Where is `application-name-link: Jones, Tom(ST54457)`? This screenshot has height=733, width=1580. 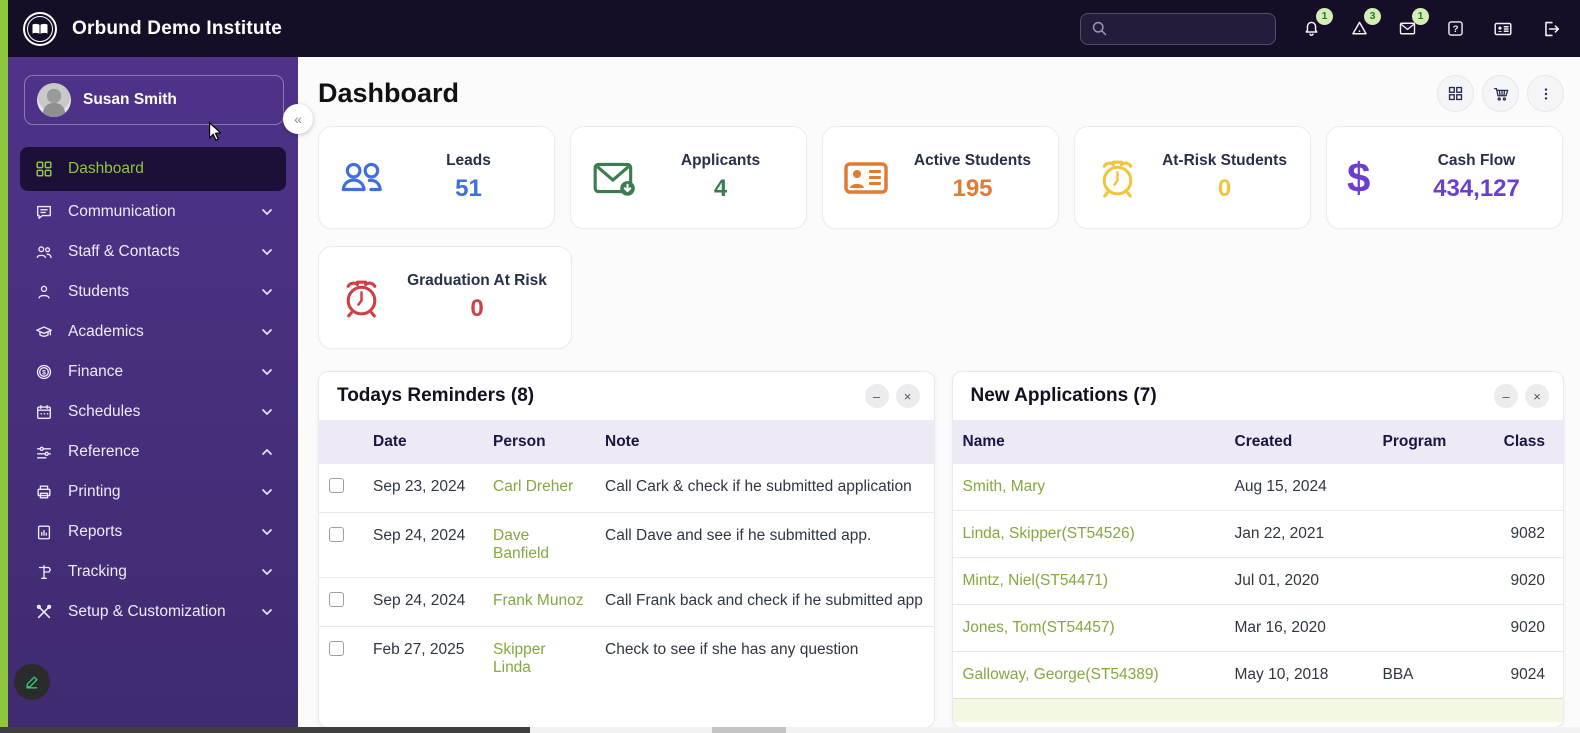
application-name-link: Jones, Tom(ST54457) is located at coordinates (1088, 628).